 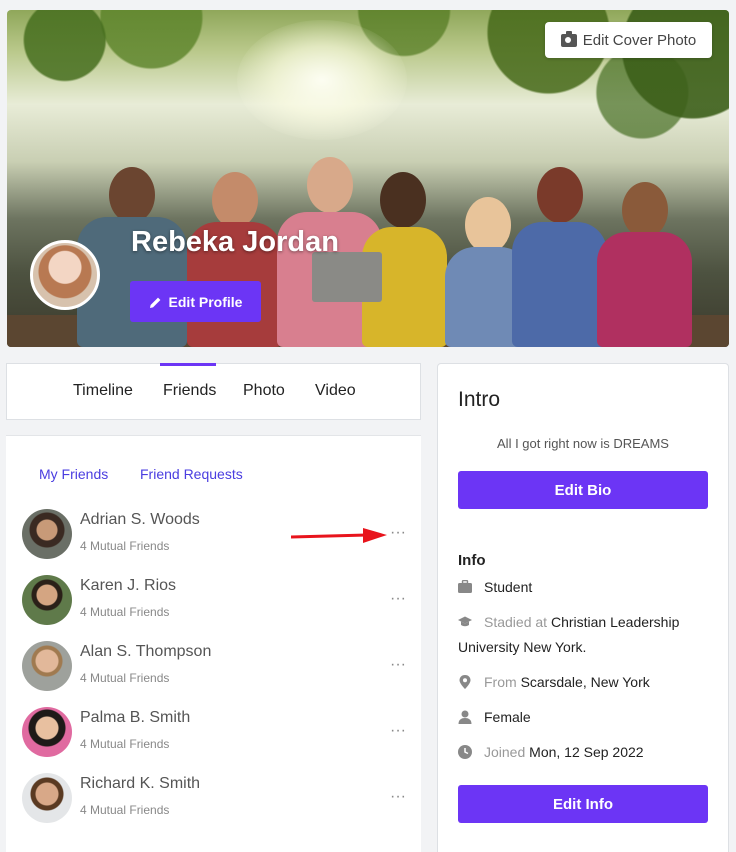 What do you see at coordinates (472, 560) in the screenshot?
I see `info-heading: Info` at bounding box center [472, 560].